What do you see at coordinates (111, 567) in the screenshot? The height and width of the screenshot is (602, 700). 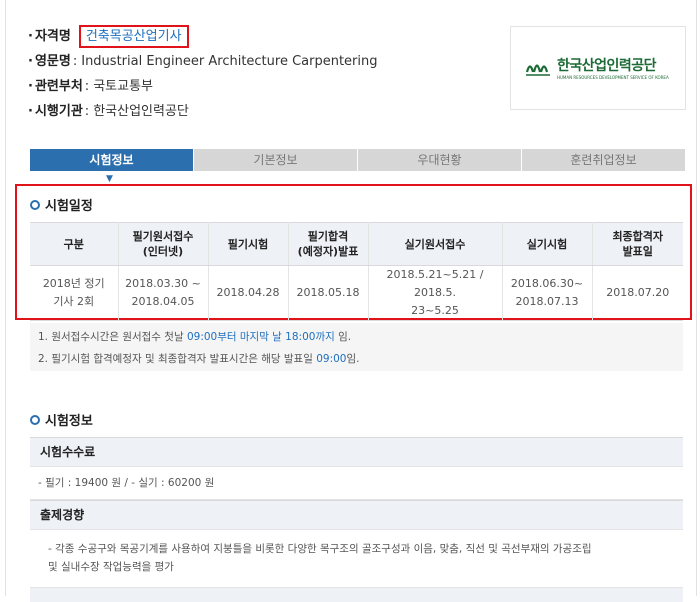 I see `exam-trend-line: 및 실내수장 작업능력을 평가` at bounding box center [111, 567].